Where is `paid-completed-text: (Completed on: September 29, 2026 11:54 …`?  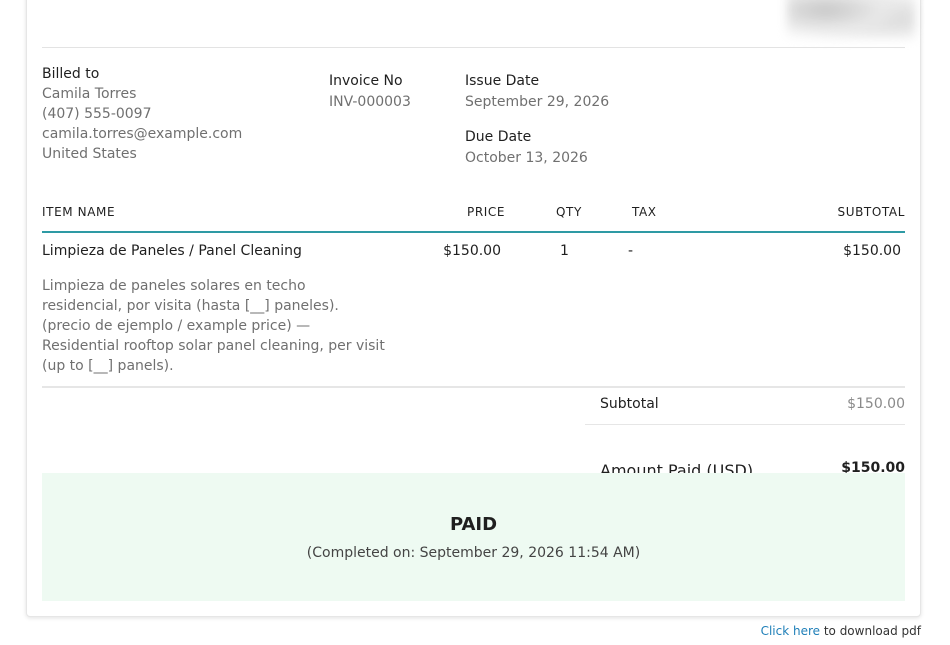 paid-completed-text: (Completed on: September 29, 2026 11:54 … is located at coordinates (473, 553).